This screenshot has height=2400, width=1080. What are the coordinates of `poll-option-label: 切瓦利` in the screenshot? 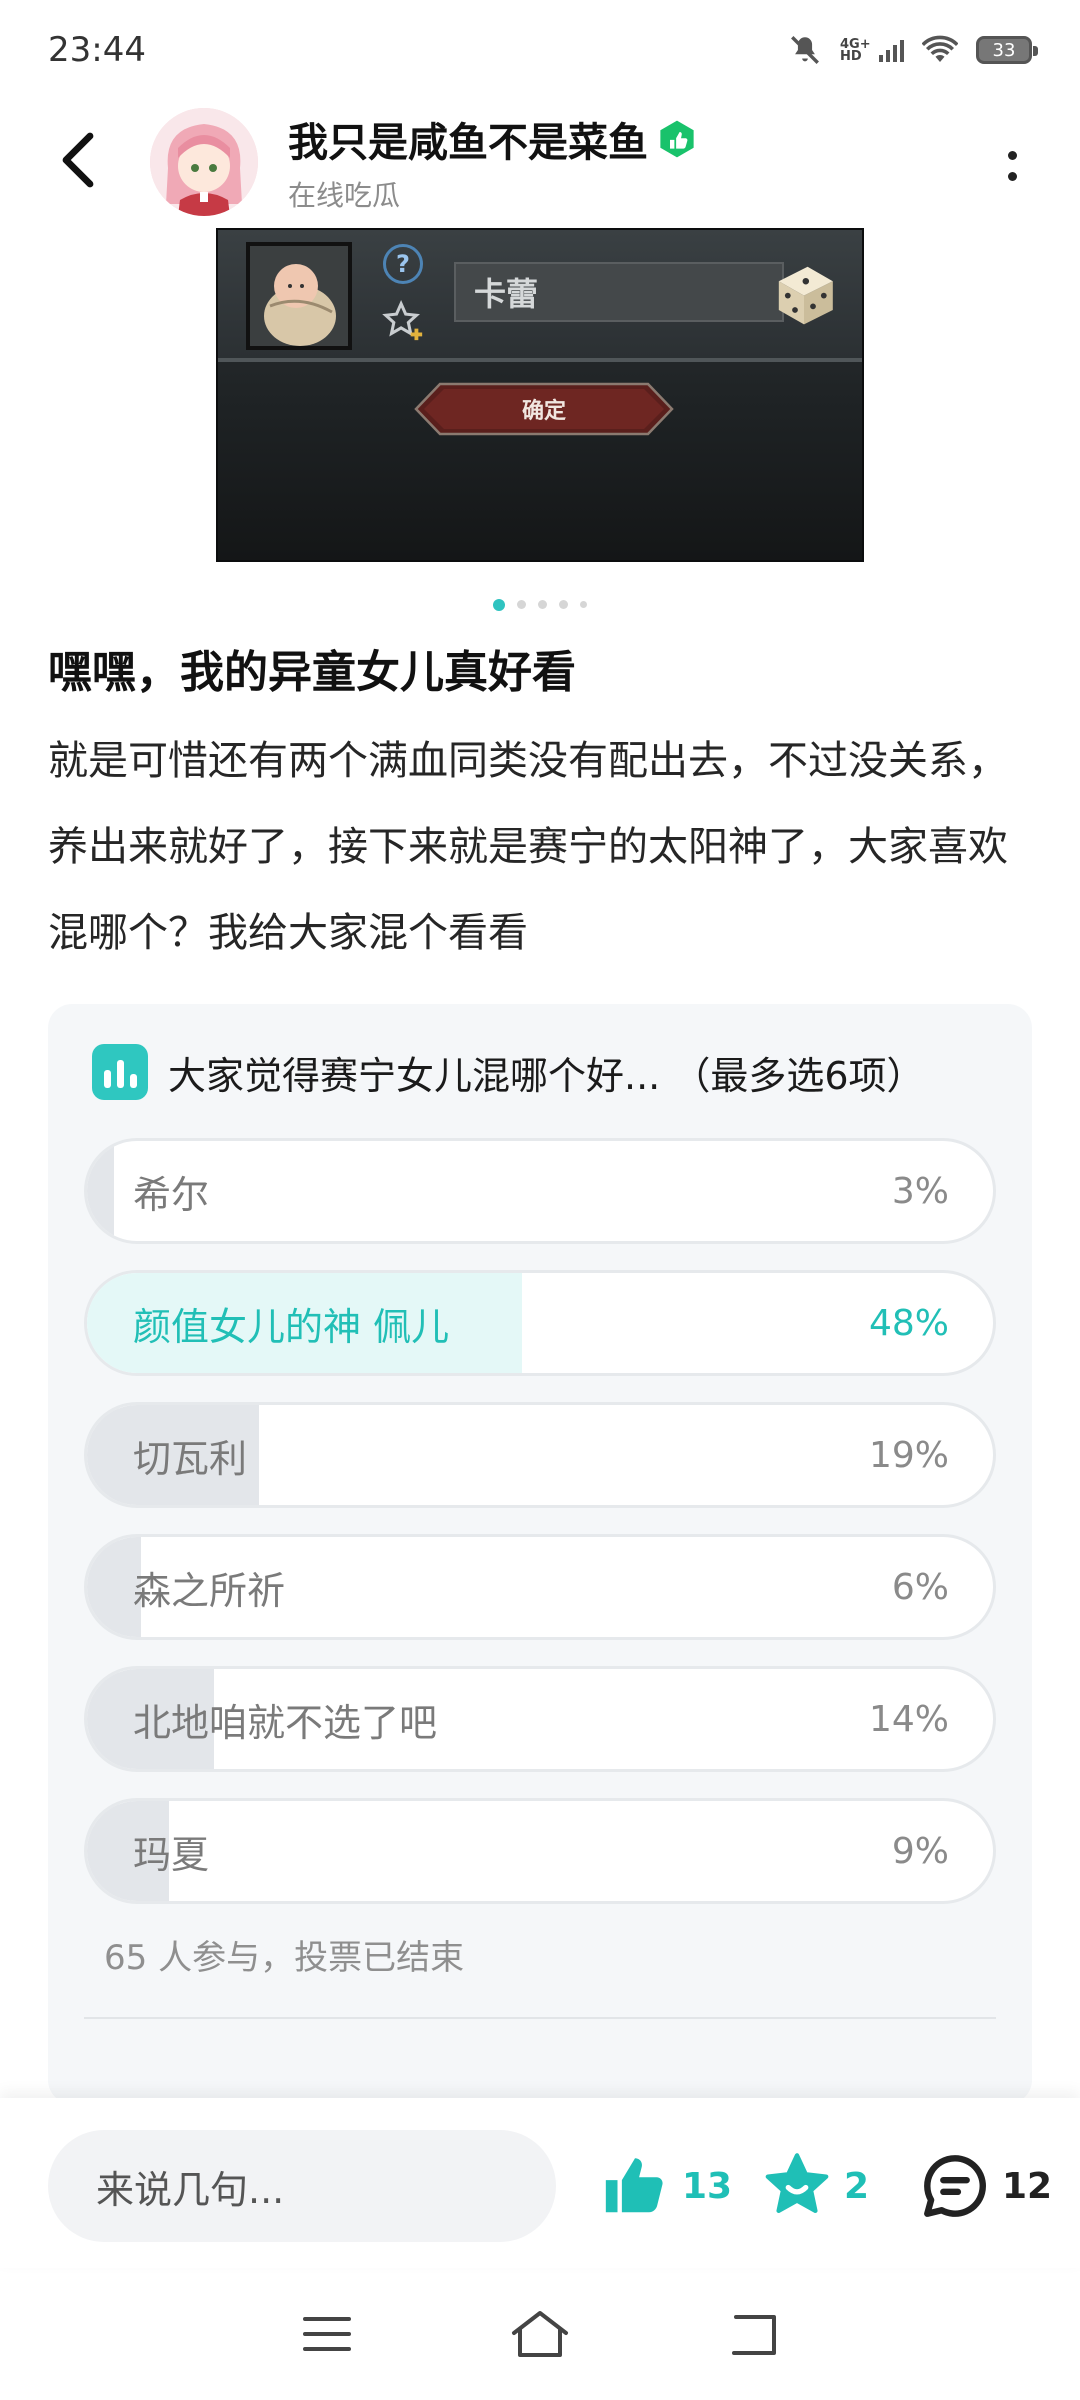 It's located at (190, 1458).